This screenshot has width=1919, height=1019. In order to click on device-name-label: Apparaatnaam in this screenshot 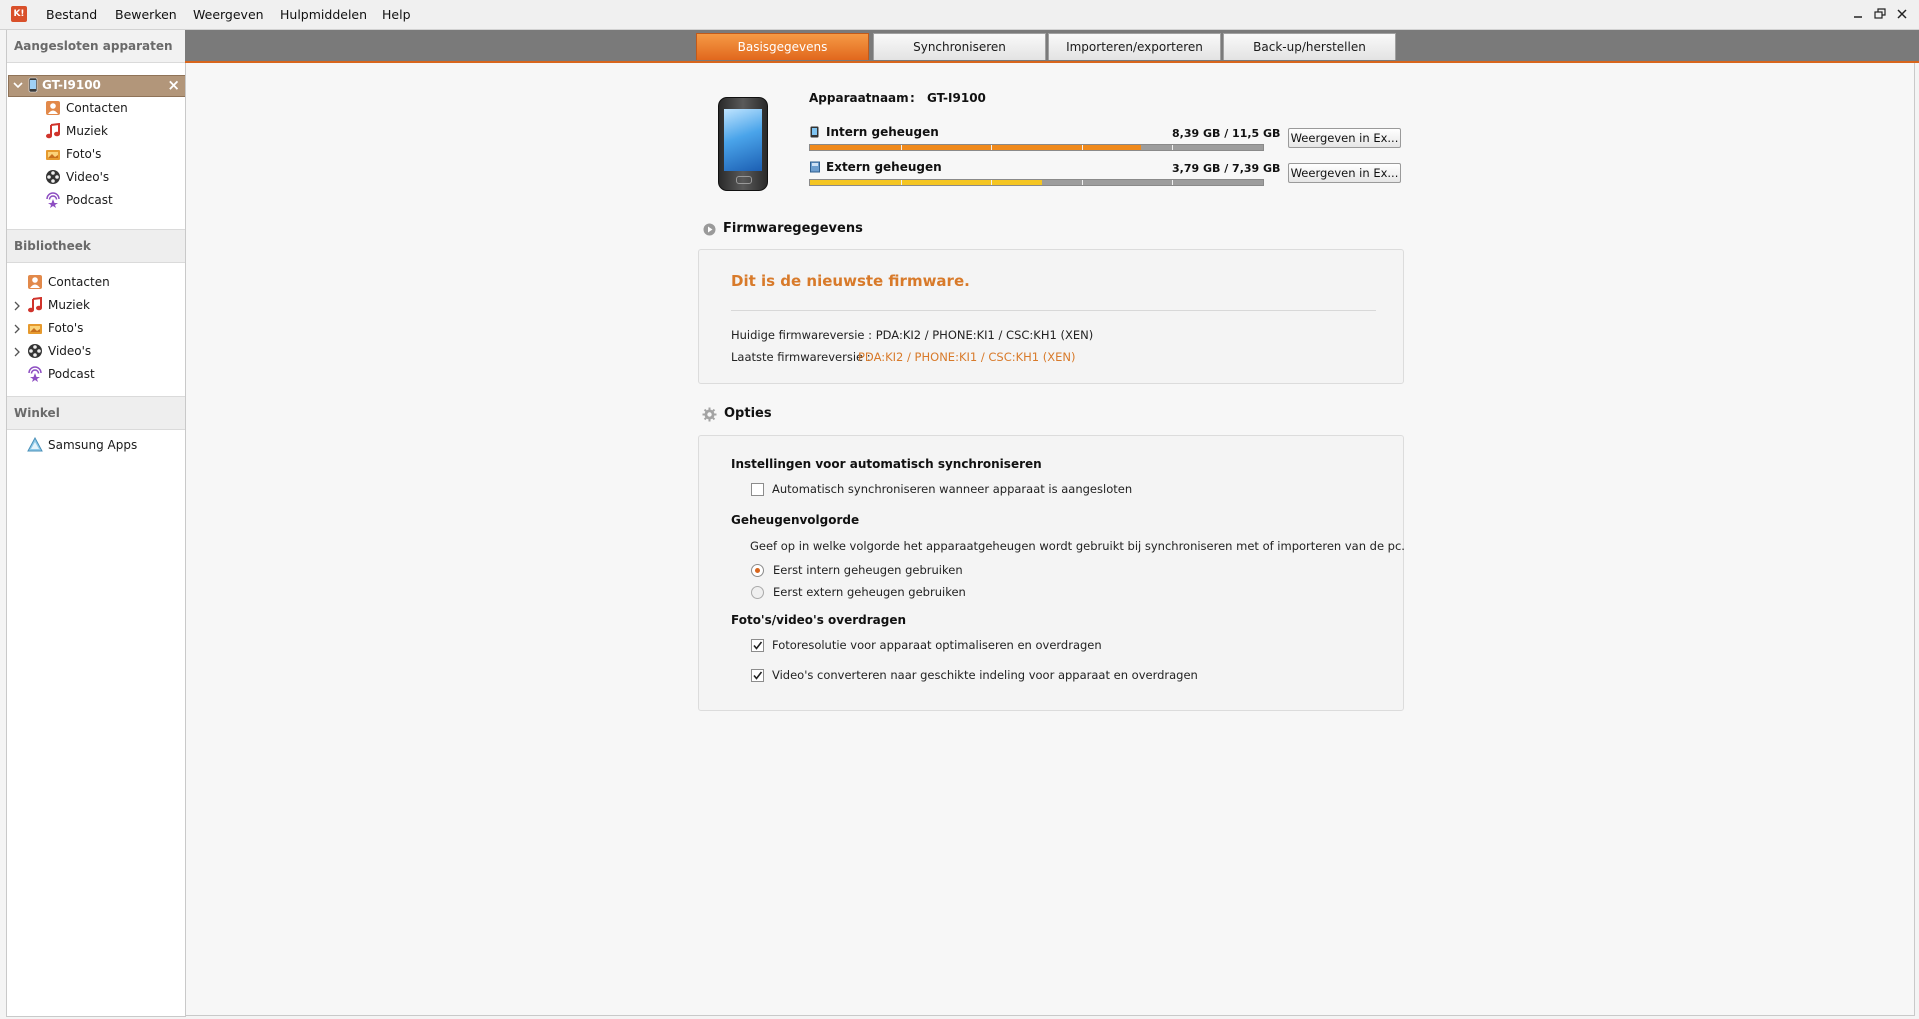, I will do `click(859, 98)`.